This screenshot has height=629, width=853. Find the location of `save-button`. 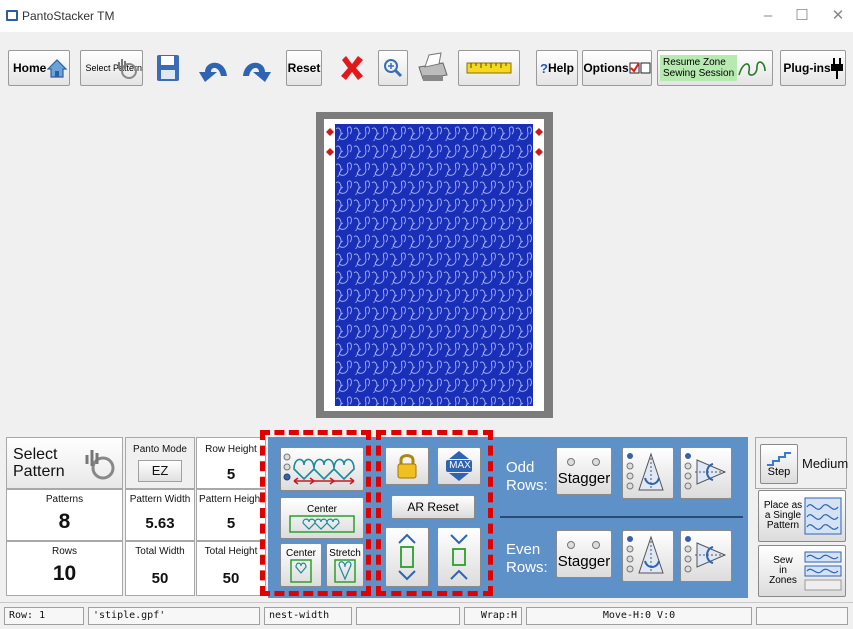

save-button is located at coordinates (168, 68).